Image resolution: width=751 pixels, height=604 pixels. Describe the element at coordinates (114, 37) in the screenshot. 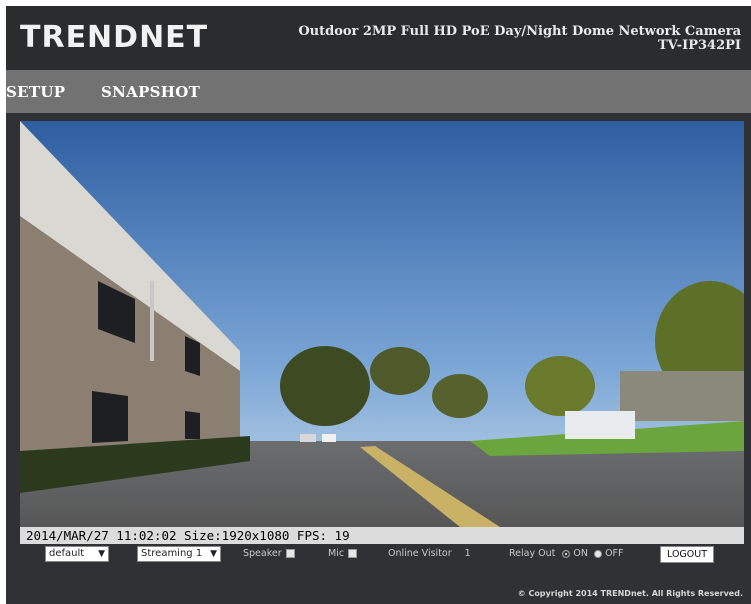

I see `trendnet-logo: TRENDNET` at that location.